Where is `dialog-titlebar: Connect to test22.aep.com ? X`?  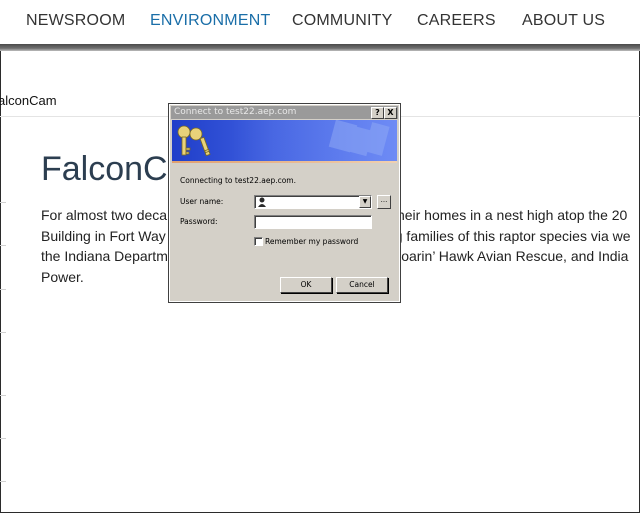 dialog-titlebar: Connect to test22.aep.com ? X is located at coordinates (284, 112).